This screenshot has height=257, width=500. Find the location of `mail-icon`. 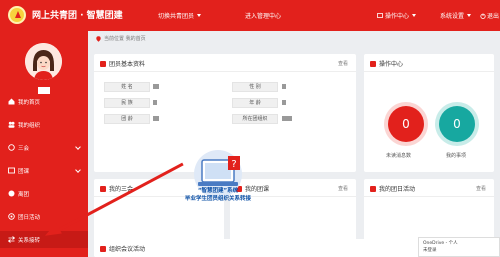

mail-icon is located at coordinates (380, 15).